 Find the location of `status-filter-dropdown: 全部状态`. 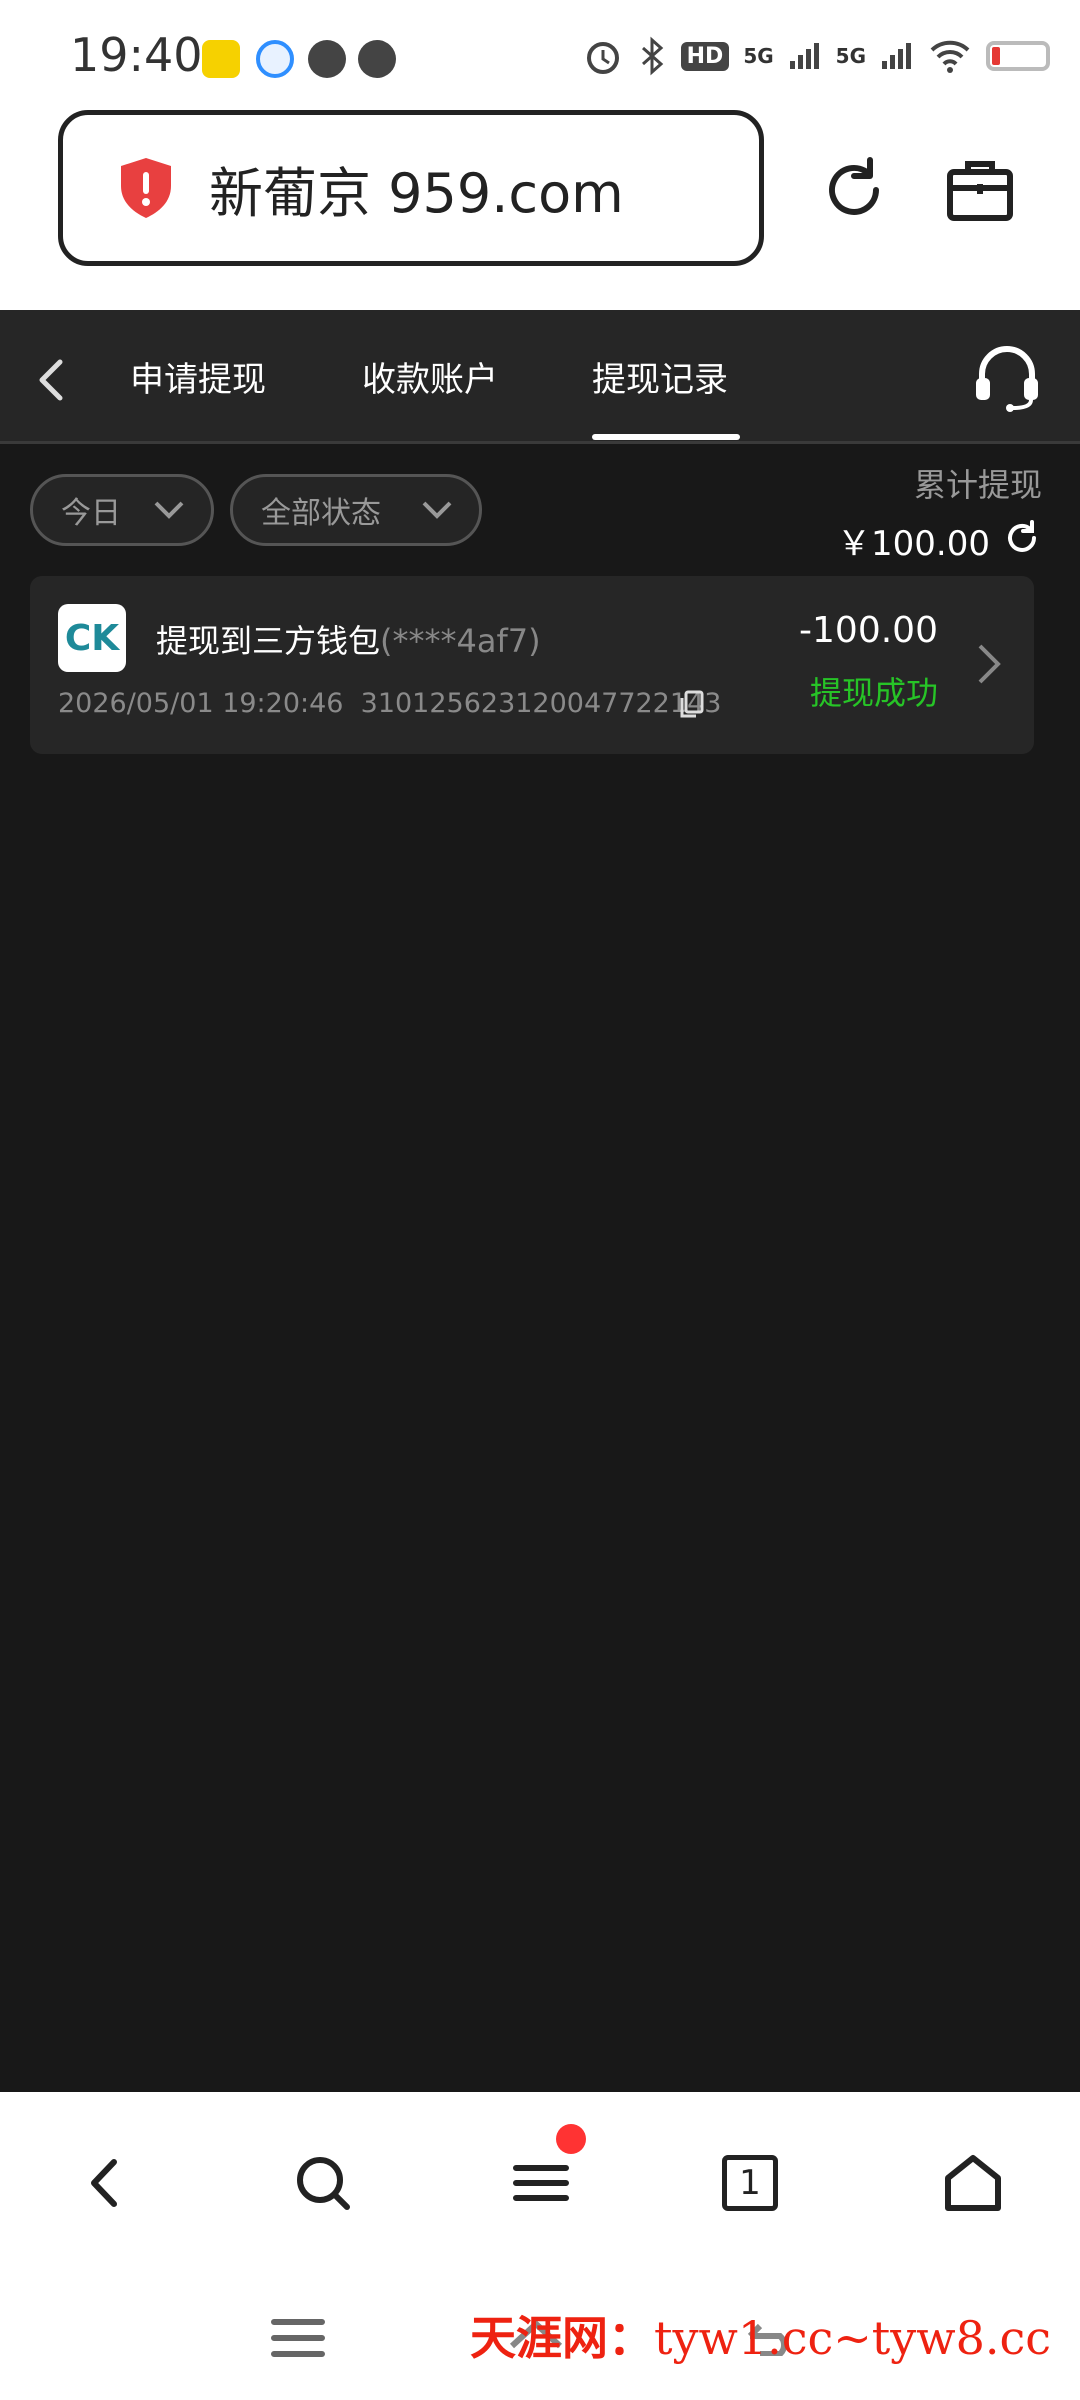

status-filter-dropdown: 全部状态 is located at coordinates (356, 510).